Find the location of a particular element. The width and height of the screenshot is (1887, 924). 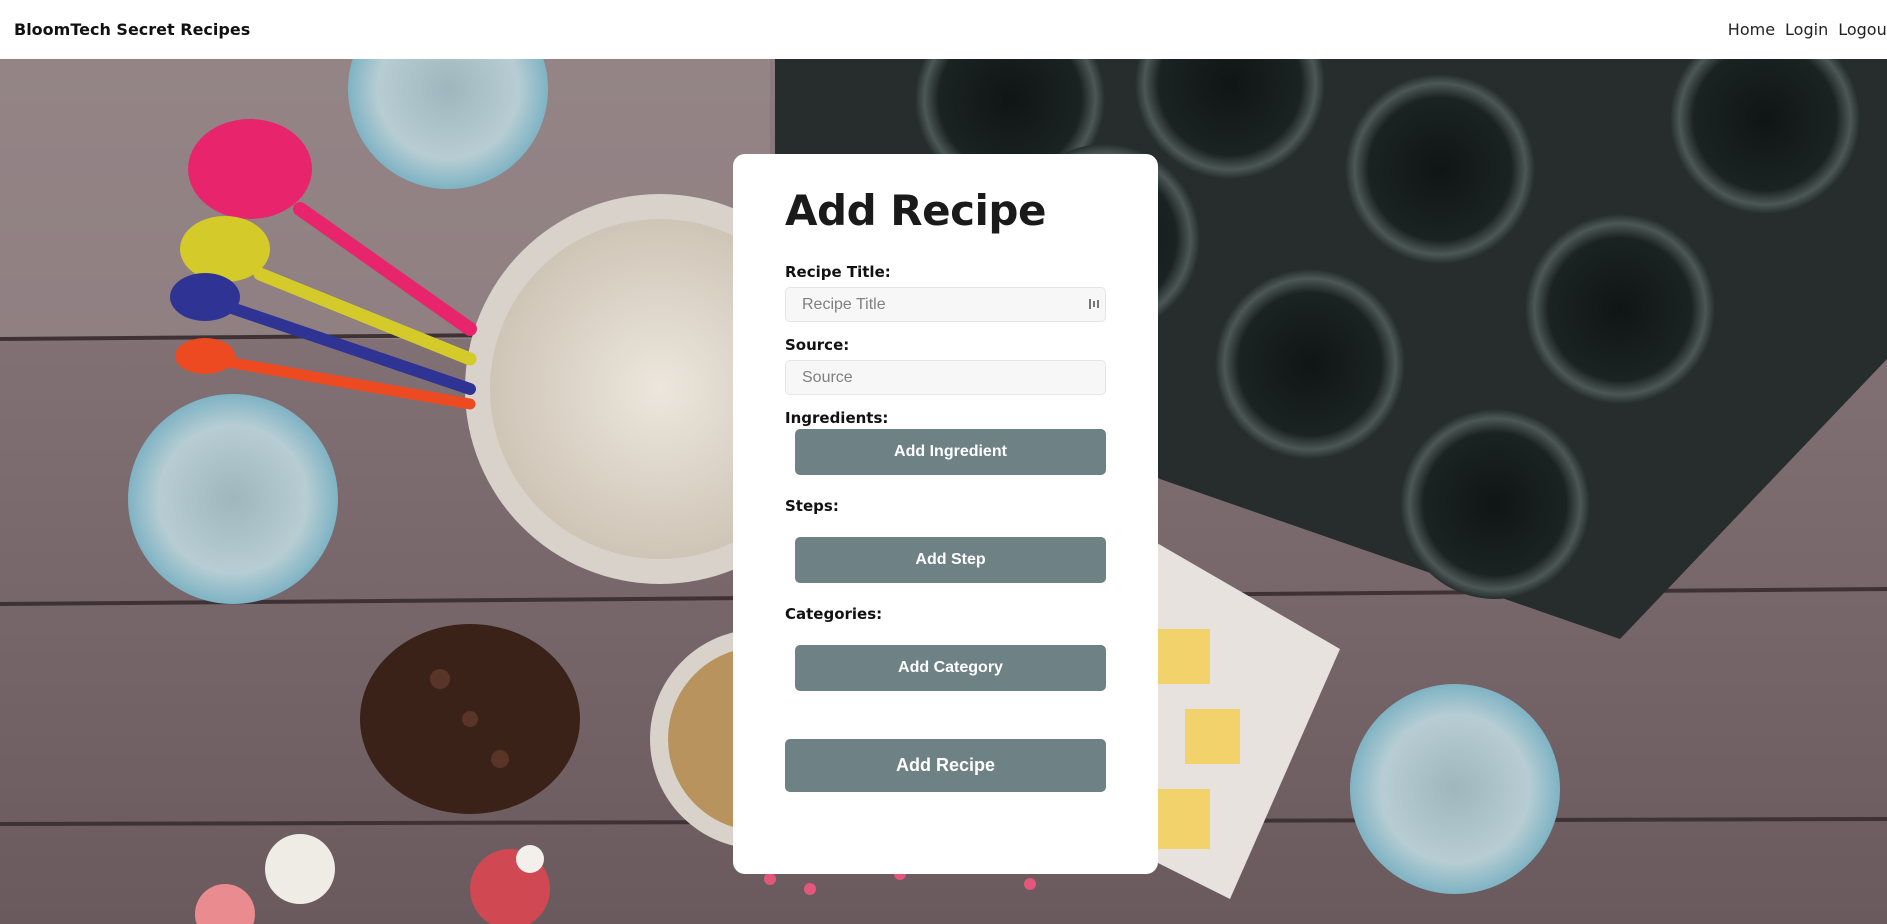

ingredients-label: Ingredients: is located at coordinates (837, 418).